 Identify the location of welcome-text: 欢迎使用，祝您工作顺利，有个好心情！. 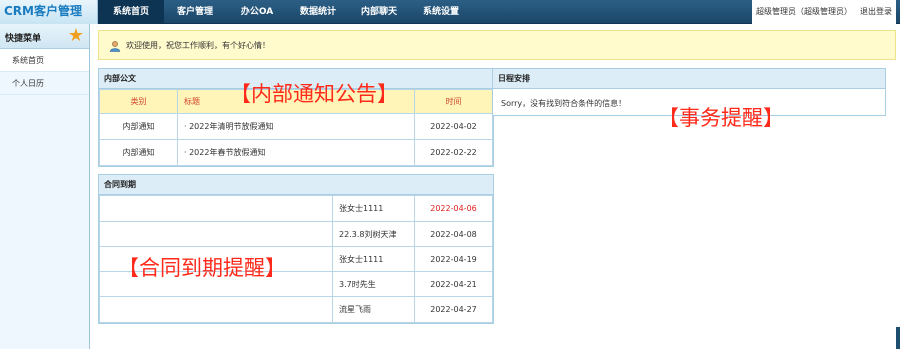
(198, 45).